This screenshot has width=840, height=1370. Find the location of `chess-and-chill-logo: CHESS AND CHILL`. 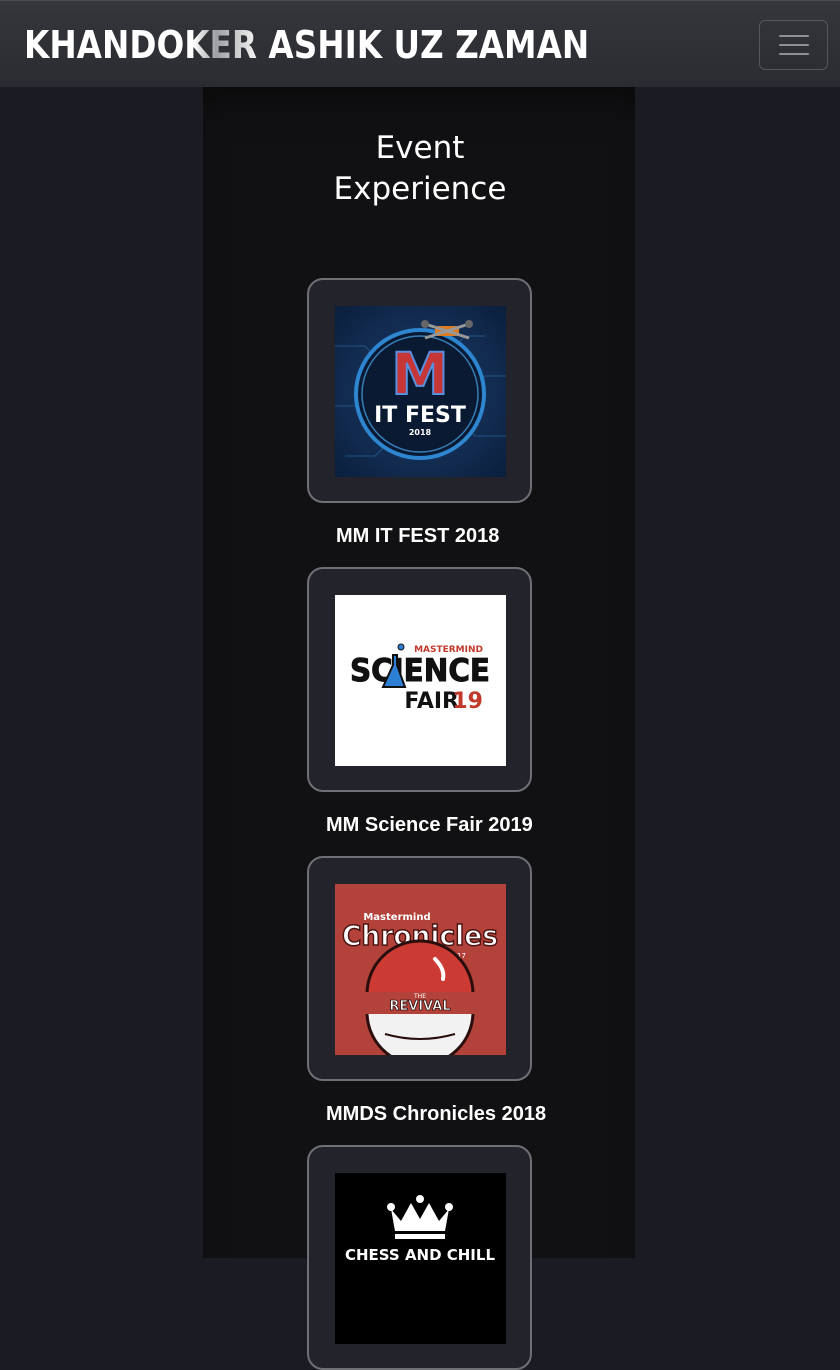

chess-and-chill-logo: CHESS AND CHILL is located at coordinates (420, 1258).